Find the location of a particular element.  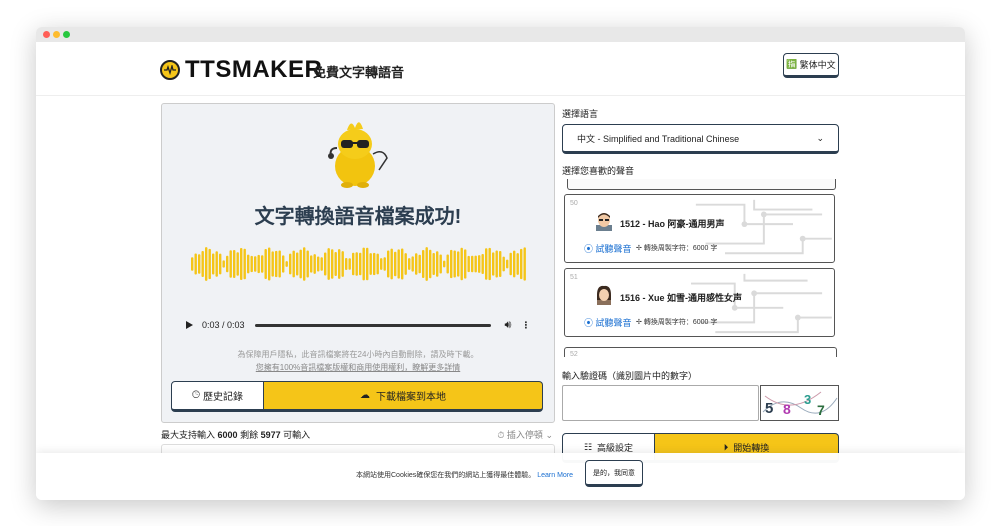

play-icon is located at coordinates (189, 325).